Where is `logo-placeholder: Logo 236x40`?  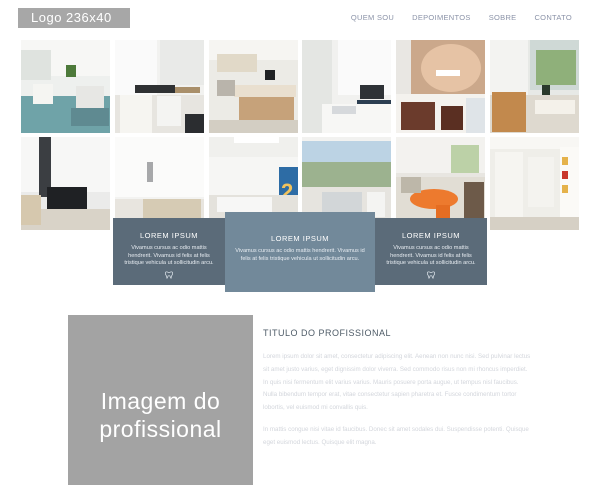 logo-placeholder: Logo 236x40 is located at coordinates (74, 18).